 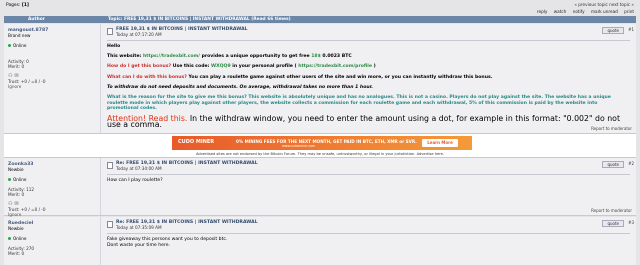 What do you see at coordinates (52, 86) in the screenshot?
I see `ignore-link: Ignore` at bounding box center [52, 86].